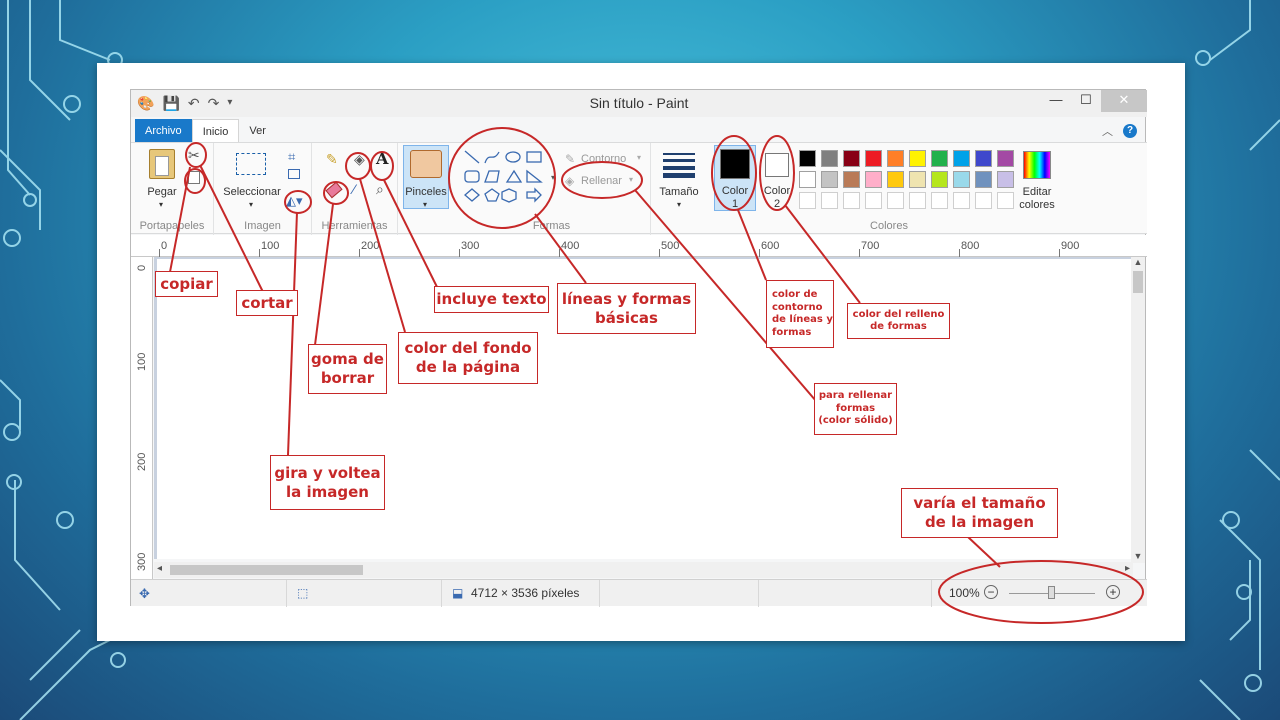 The height and width of the screenshot is (720, 1280). Describe the element at coordinates (163, 131) in the screenshot. I see `tab-archivo: Archivo` at that location.